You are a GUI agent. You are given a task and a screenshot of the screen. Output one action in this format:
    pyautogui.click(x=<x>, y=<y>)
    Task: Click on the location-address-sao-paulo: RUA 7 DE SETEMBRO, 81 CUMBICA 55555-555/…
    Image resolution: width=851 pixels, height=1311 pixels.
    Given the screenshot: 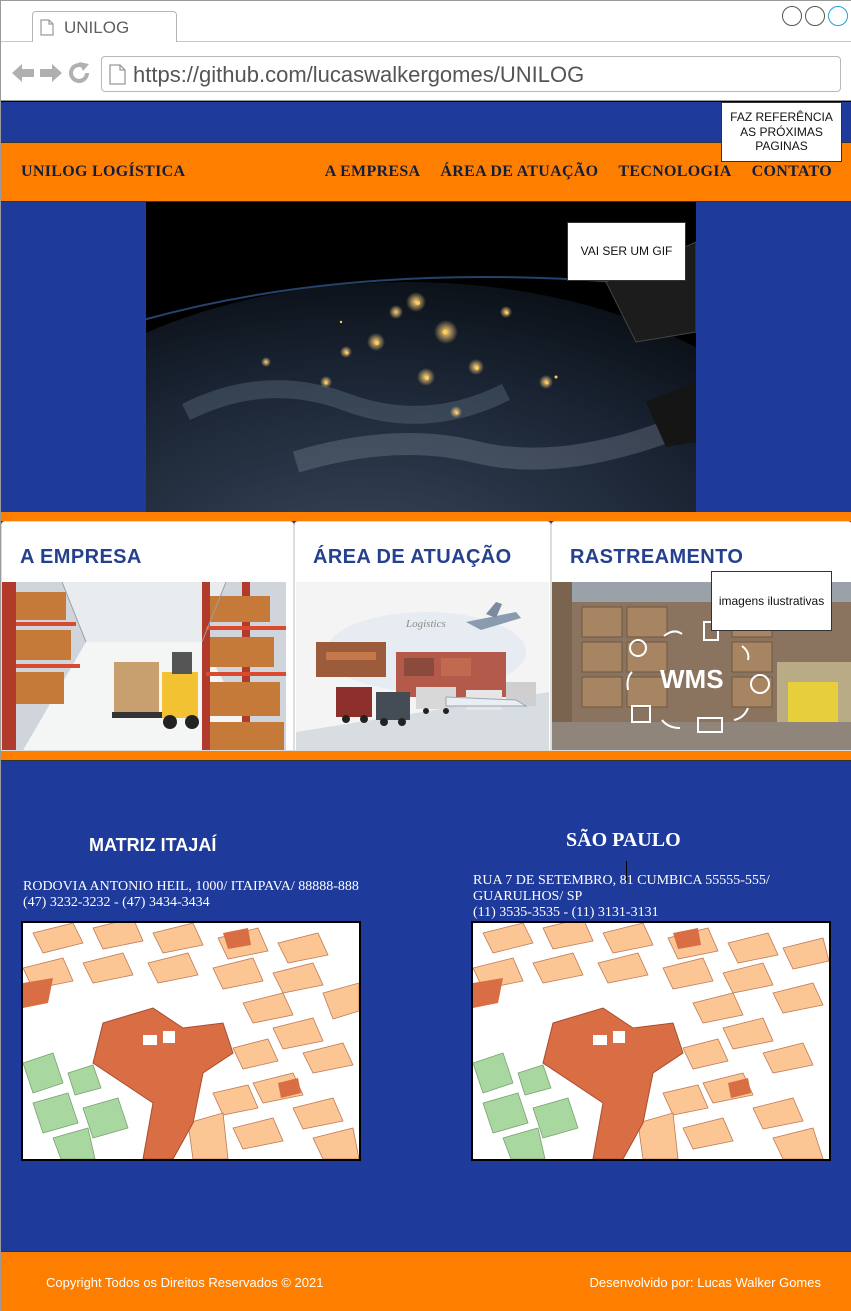 What is the action you would take?
    pyautogui.click(x=643, y=897)
    